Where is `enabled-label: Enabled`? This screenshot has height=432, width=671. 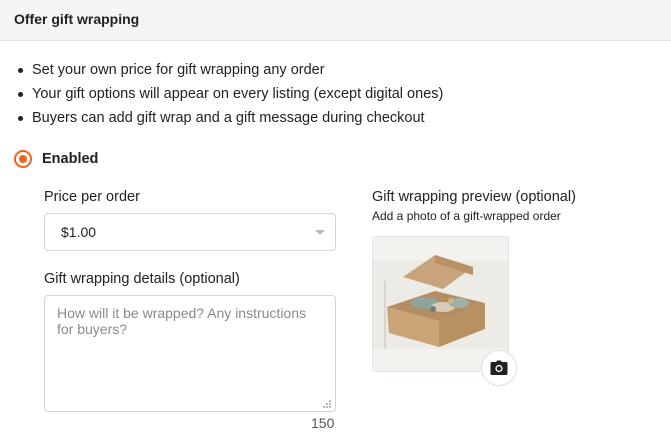
enabled-label: Enabled is located at coordinates (70, 159).